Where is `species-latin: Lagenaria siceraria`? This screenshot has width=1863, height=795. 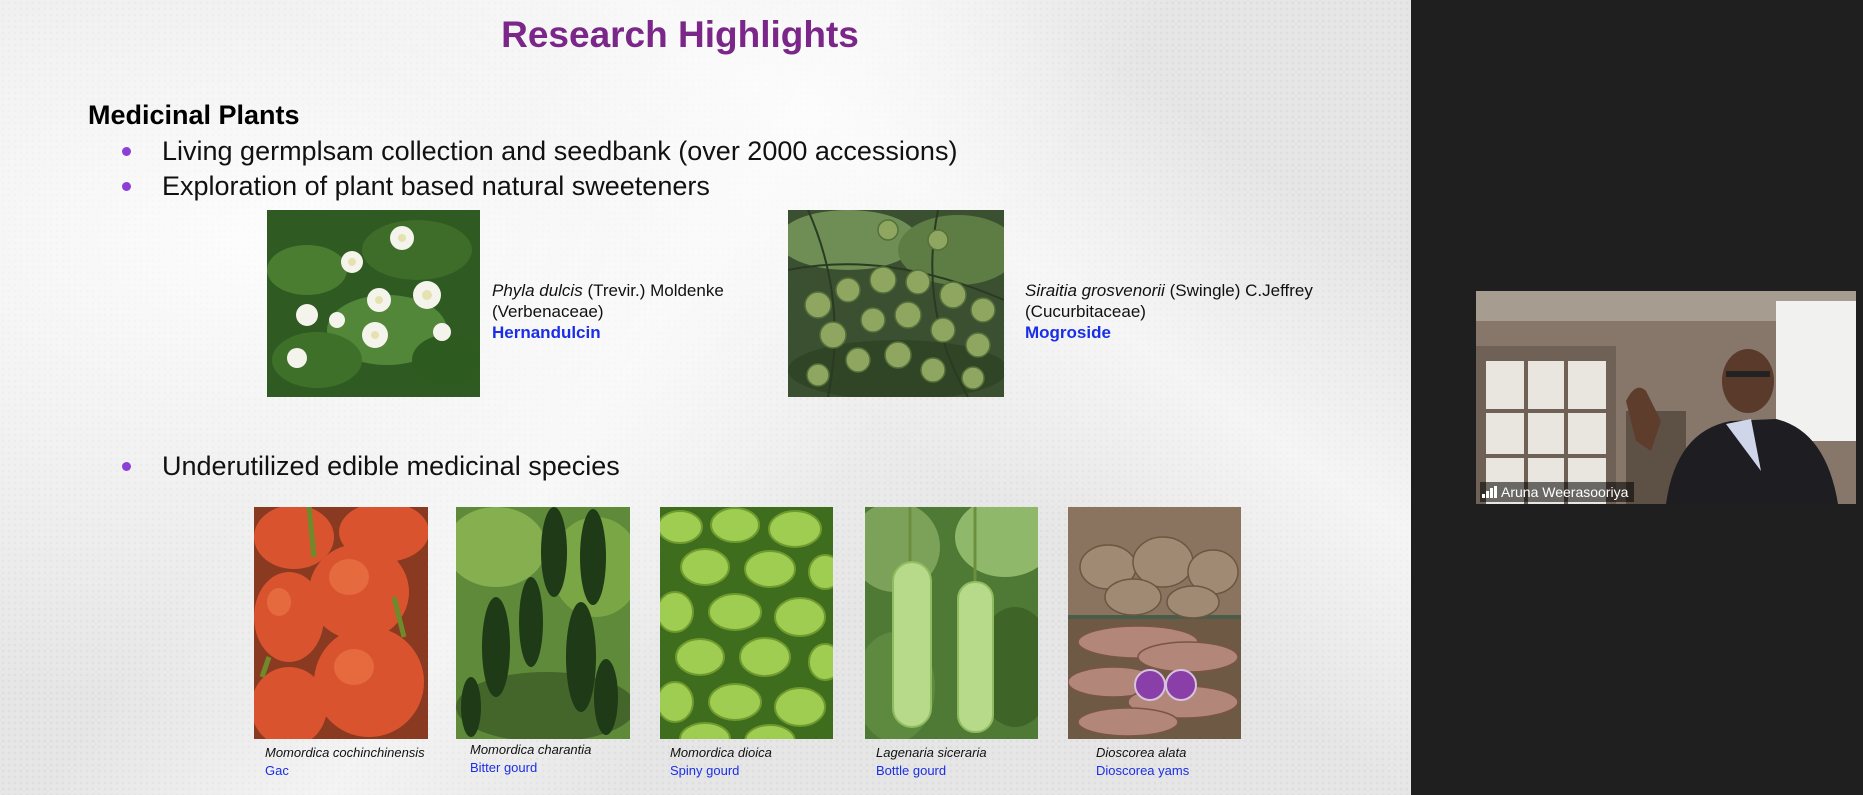
species-latin: Lagenaria siceraria is located at coordinates (931, 752).